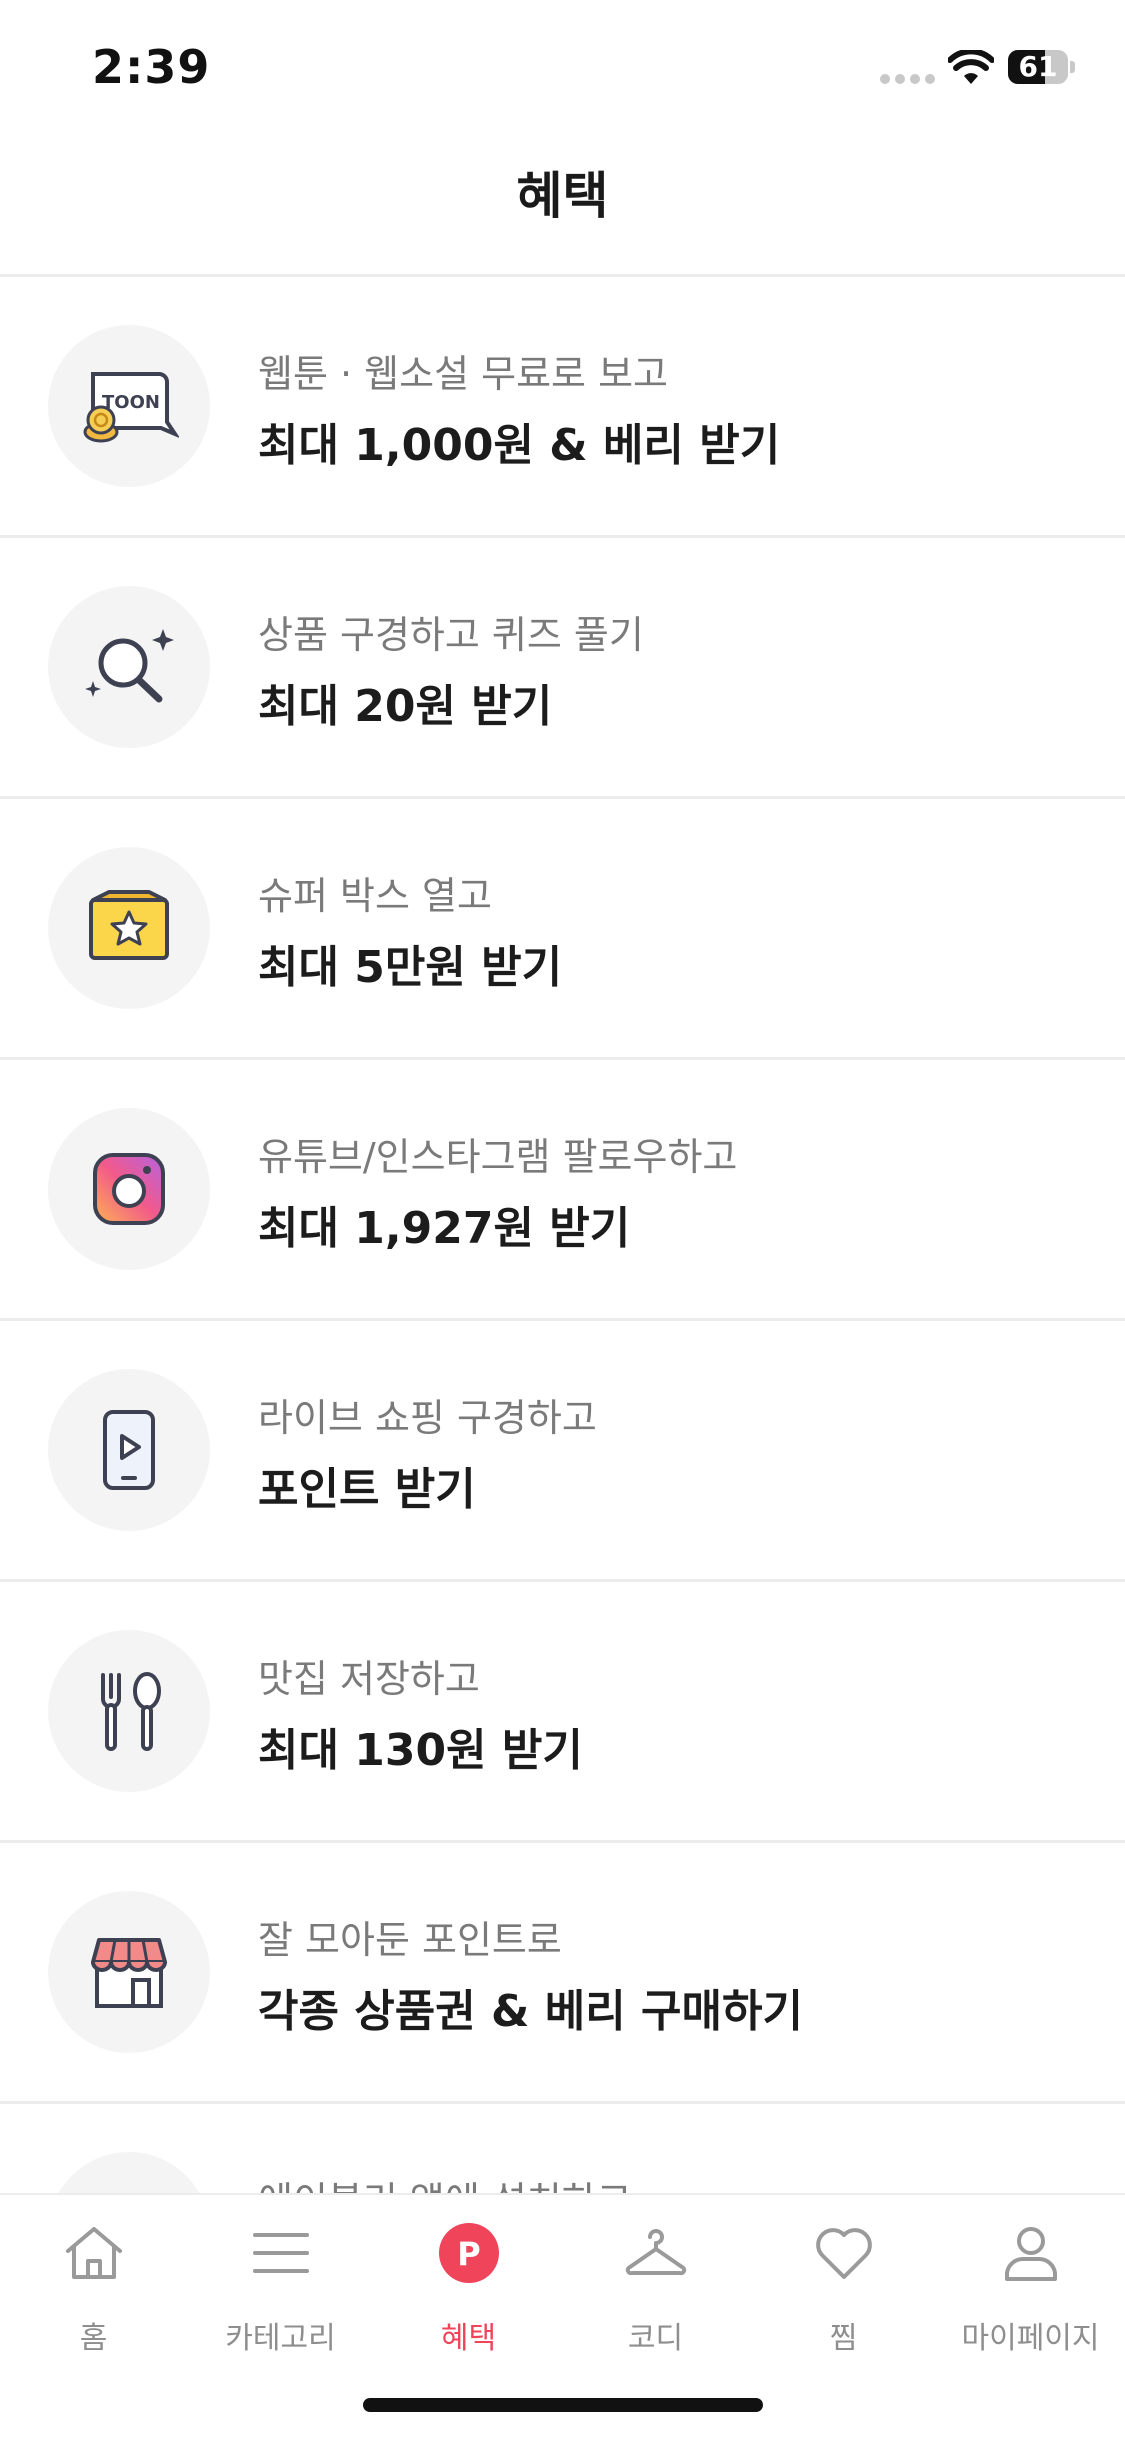  Describe the element at coordinates (131, 407) in the screenshot. I see `toon-icon: TOON` at that location.